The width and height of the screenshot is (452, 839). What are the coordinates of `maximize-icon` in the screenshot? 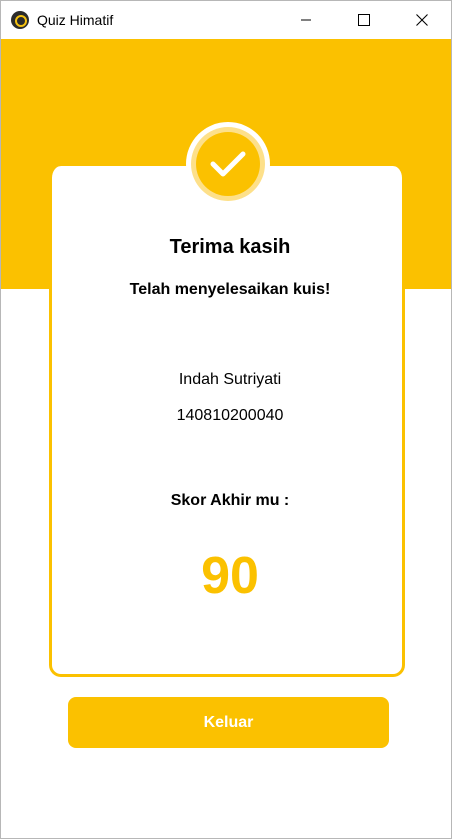 It's located at (364, 20).